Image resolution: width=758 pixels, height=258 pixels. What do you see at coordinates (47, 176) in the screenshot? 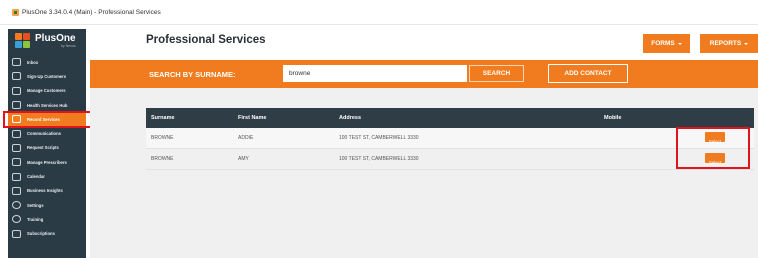
I see `sidebar-item-calendar: Calendar` at bounding box center [47, 176].